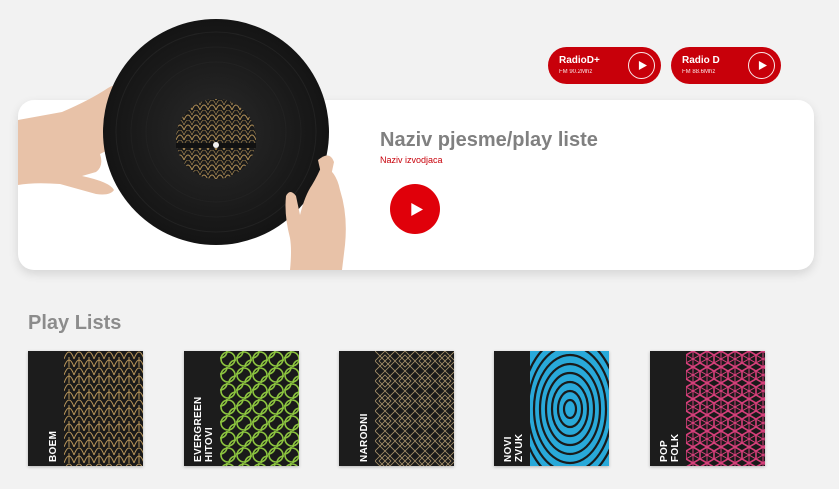 The height and width of the screenshot is (489, 839). Describe the element at coordinates (411, 160) in the screenshot. I see `artist-name: Naziv izvodjaca` at that location.